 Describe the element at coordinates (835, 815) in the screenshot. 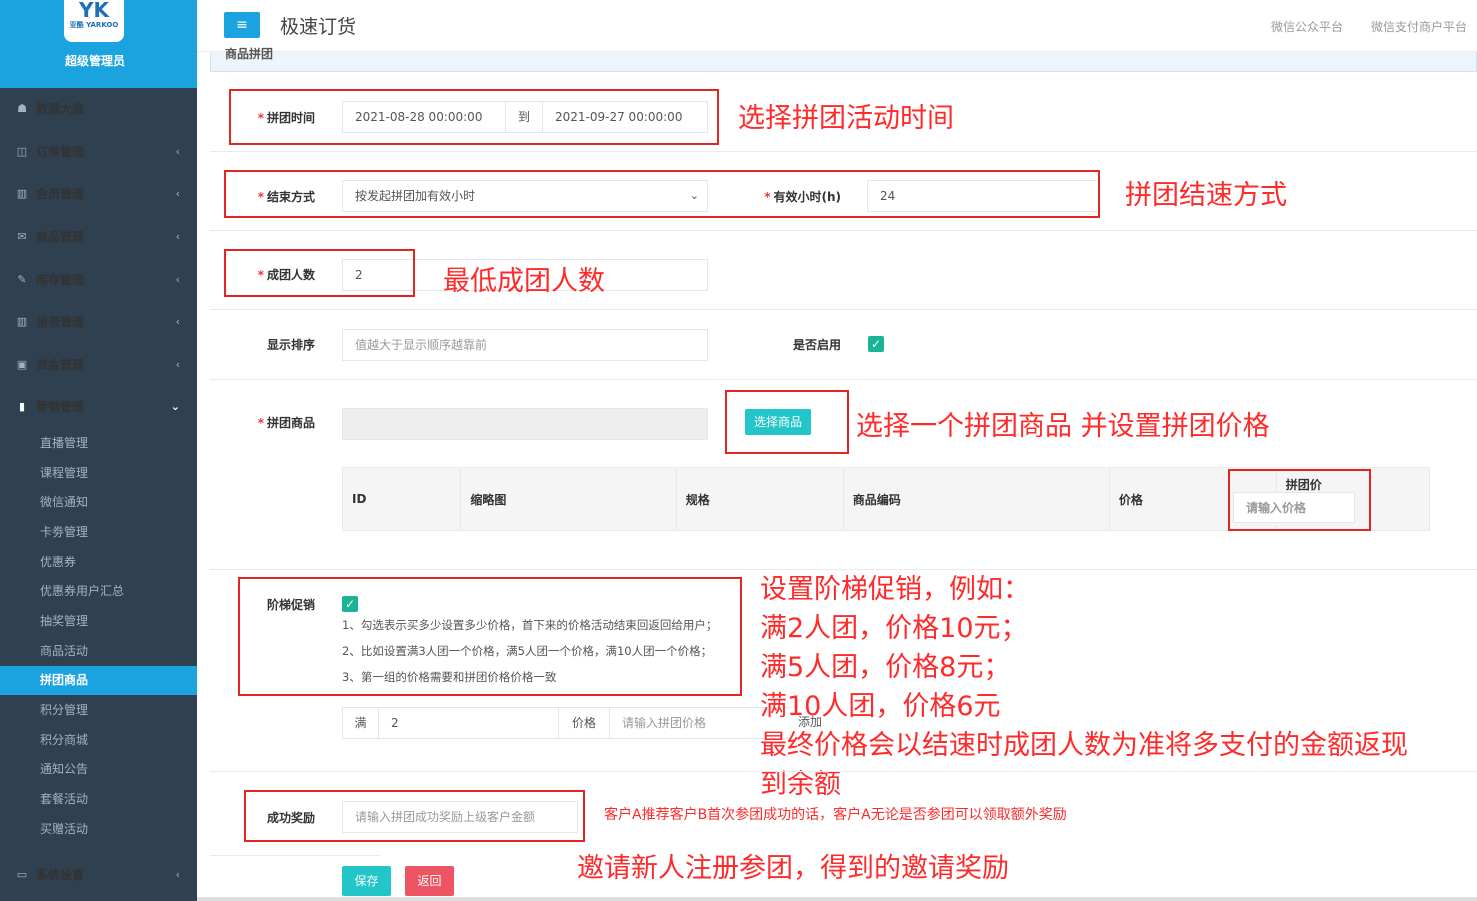

I see `annotation-reward-note: 客户A推荐客户B首次参团成功的话，客户A无论是否参团可以领取额外奖励` at that location.